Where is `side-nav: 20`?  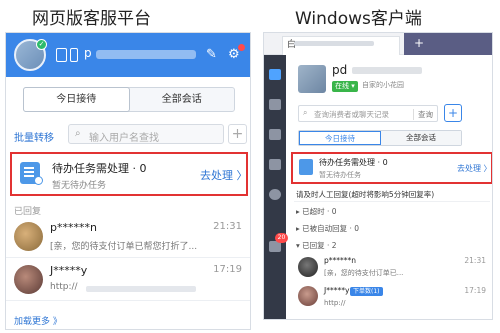 side-nav: 20 is located at coordinates (276, 187).